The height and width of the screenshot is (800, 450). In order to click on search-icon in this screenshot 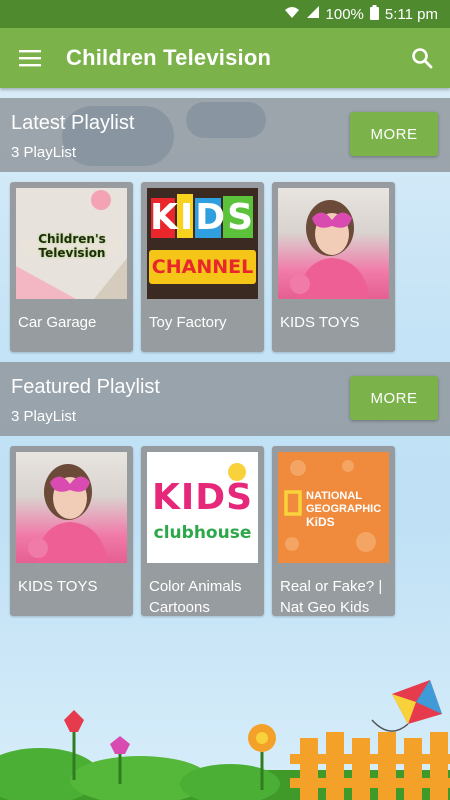, I will do `click(422, 58)`.